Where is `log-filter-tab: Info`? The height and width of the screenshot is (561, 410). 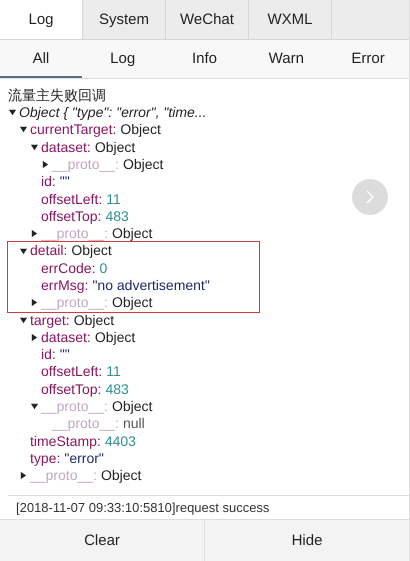 log-filter-tab: Info is located at coordinates (205, 59).